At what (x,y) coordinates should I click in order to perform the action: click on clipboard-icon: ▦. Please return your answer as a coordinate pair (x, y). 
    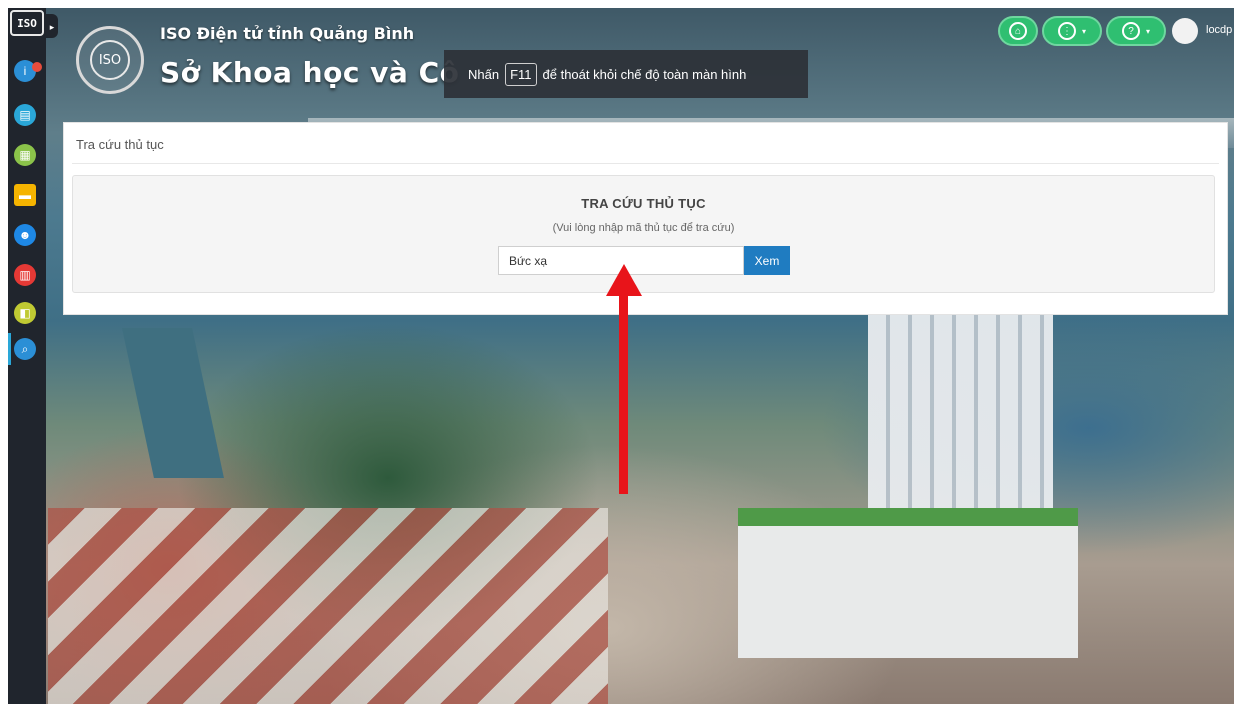
    Looking at the image, I should click on (25, 155).